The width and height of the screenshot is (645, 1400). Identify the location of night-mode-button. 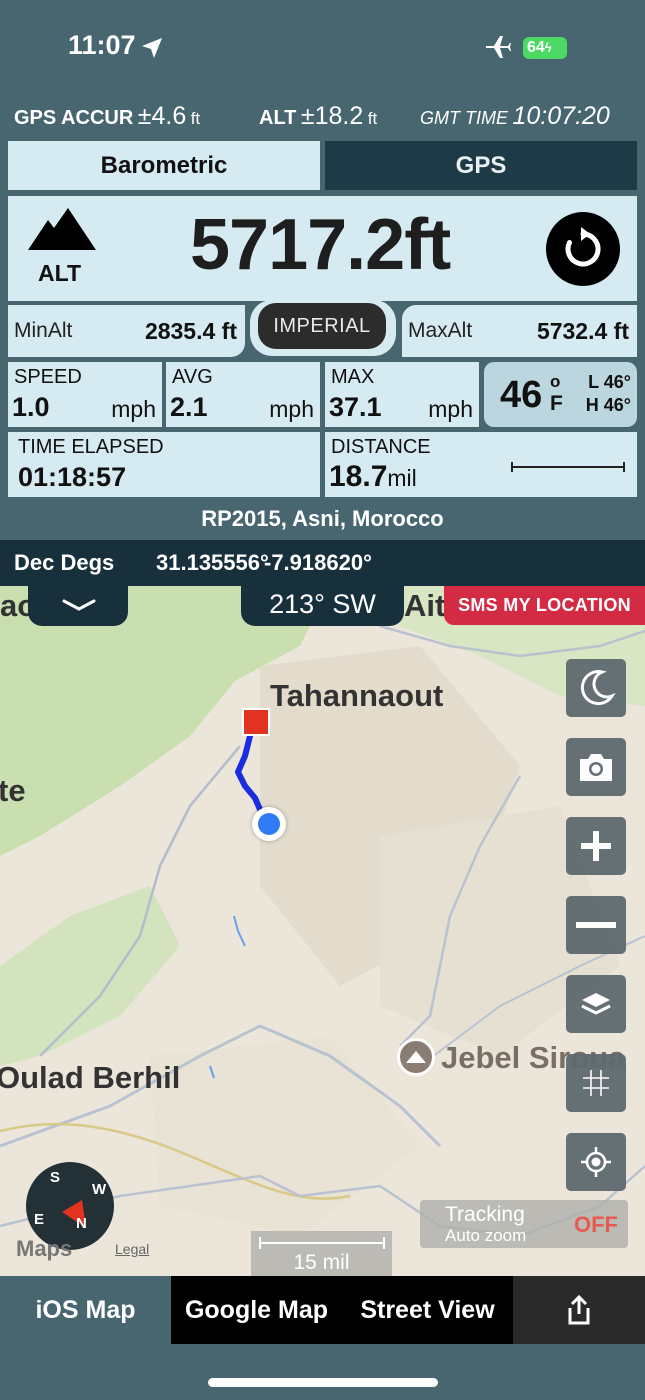
(596, 688).